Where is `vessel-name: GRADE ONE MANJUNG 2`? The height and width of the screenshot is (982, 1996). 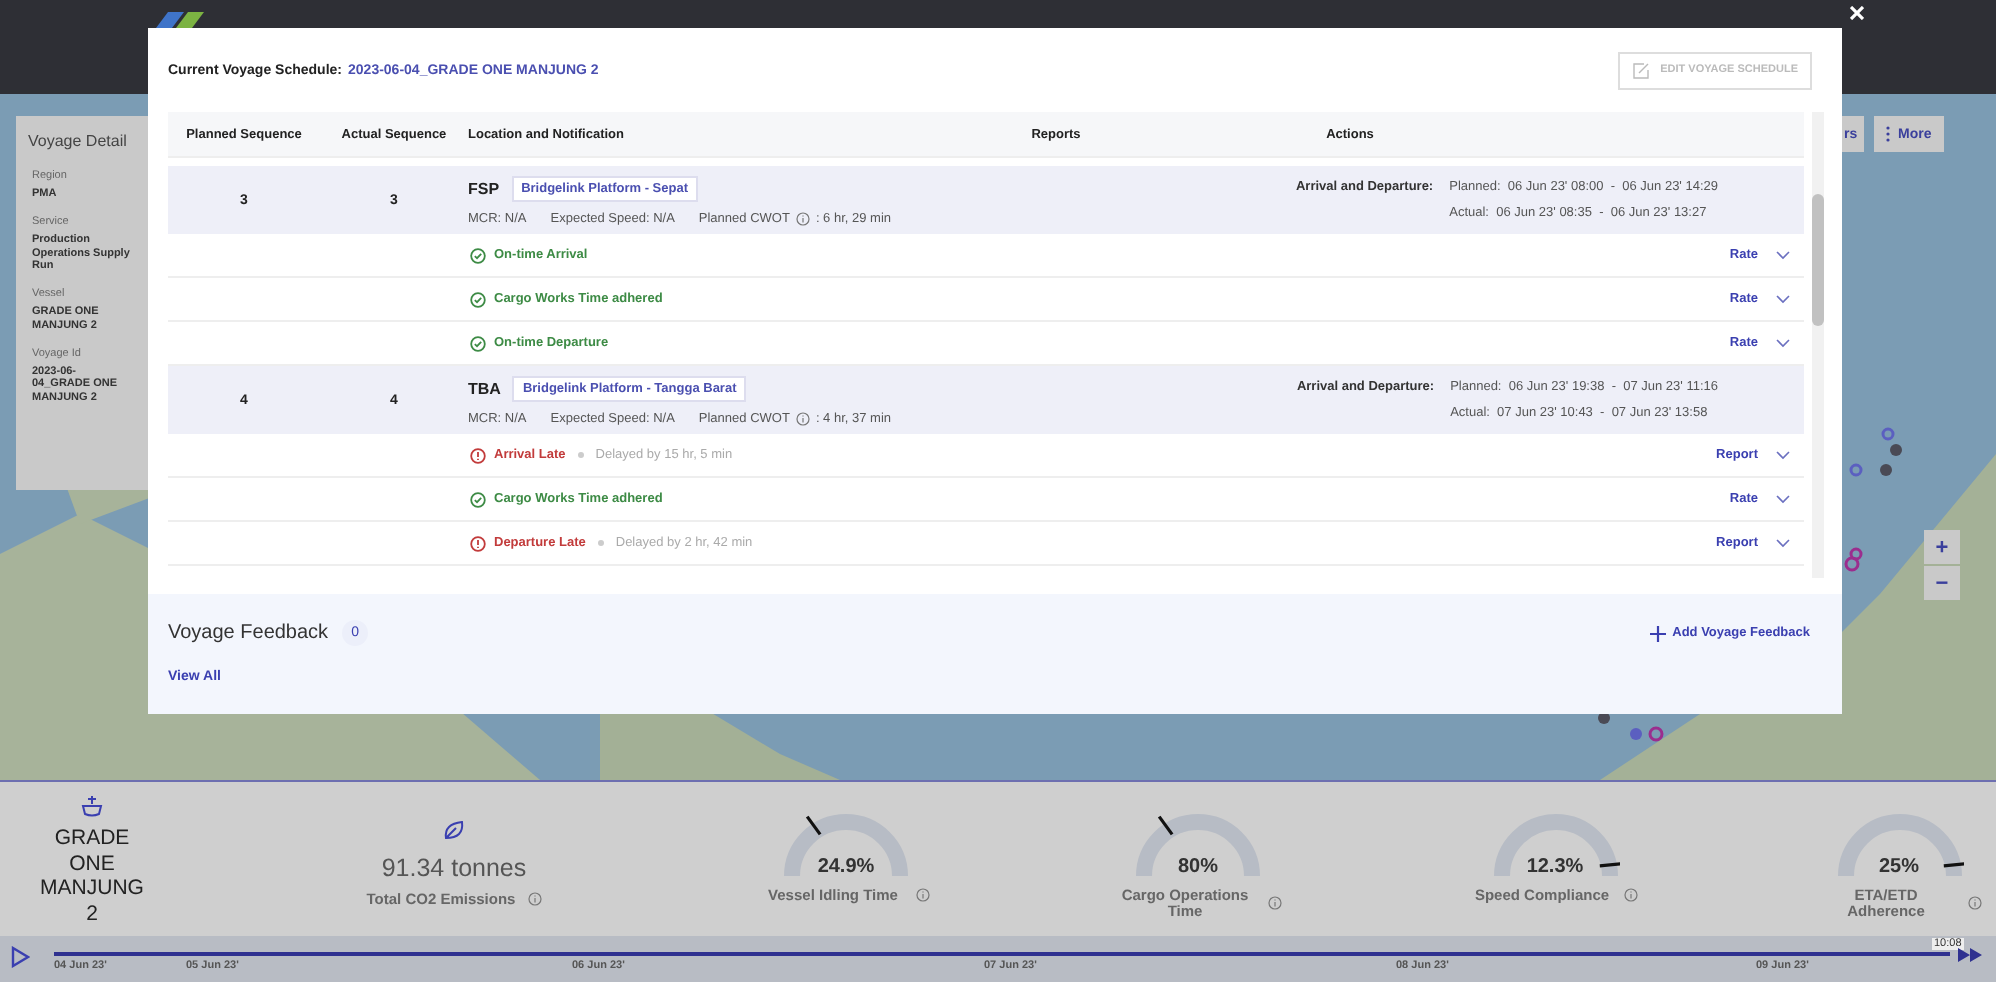 vessel-name: GRADE ONE MANJUNG 2 is located at coordinates (92, 876).